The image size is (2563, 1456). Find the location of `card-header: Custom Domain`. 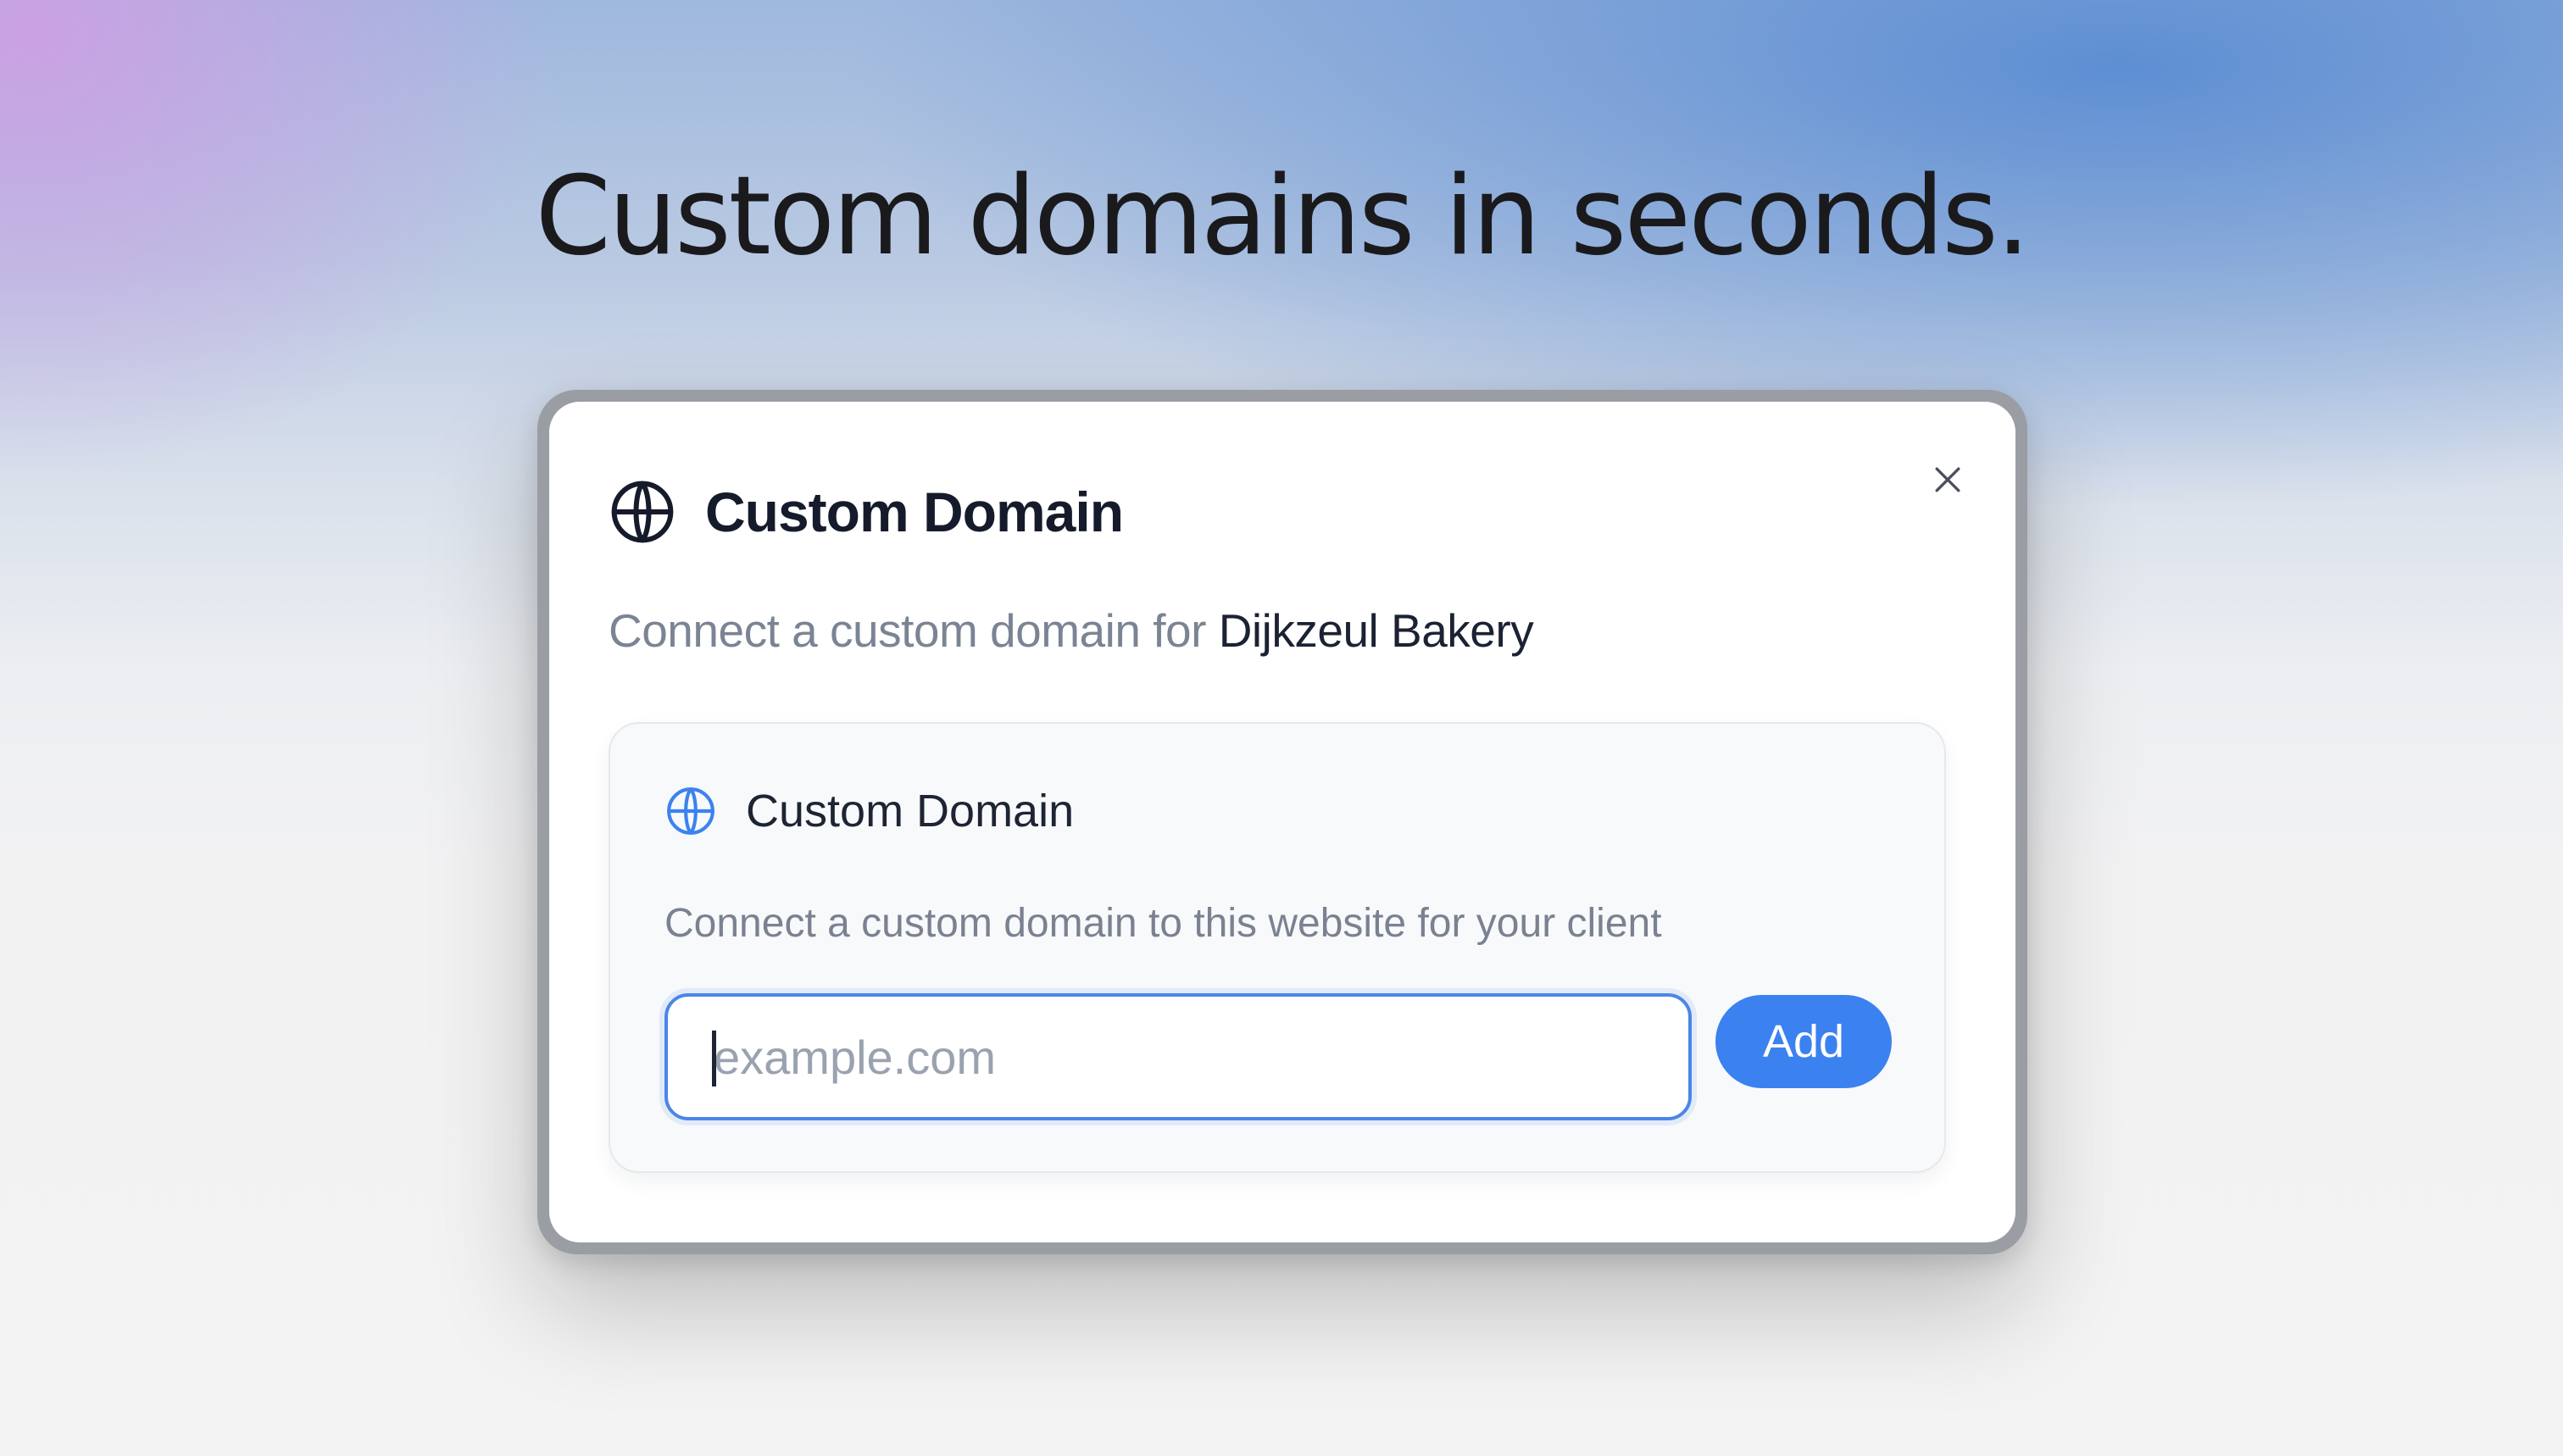

card-header: Custom Domain is located at coordinates (869, 811).